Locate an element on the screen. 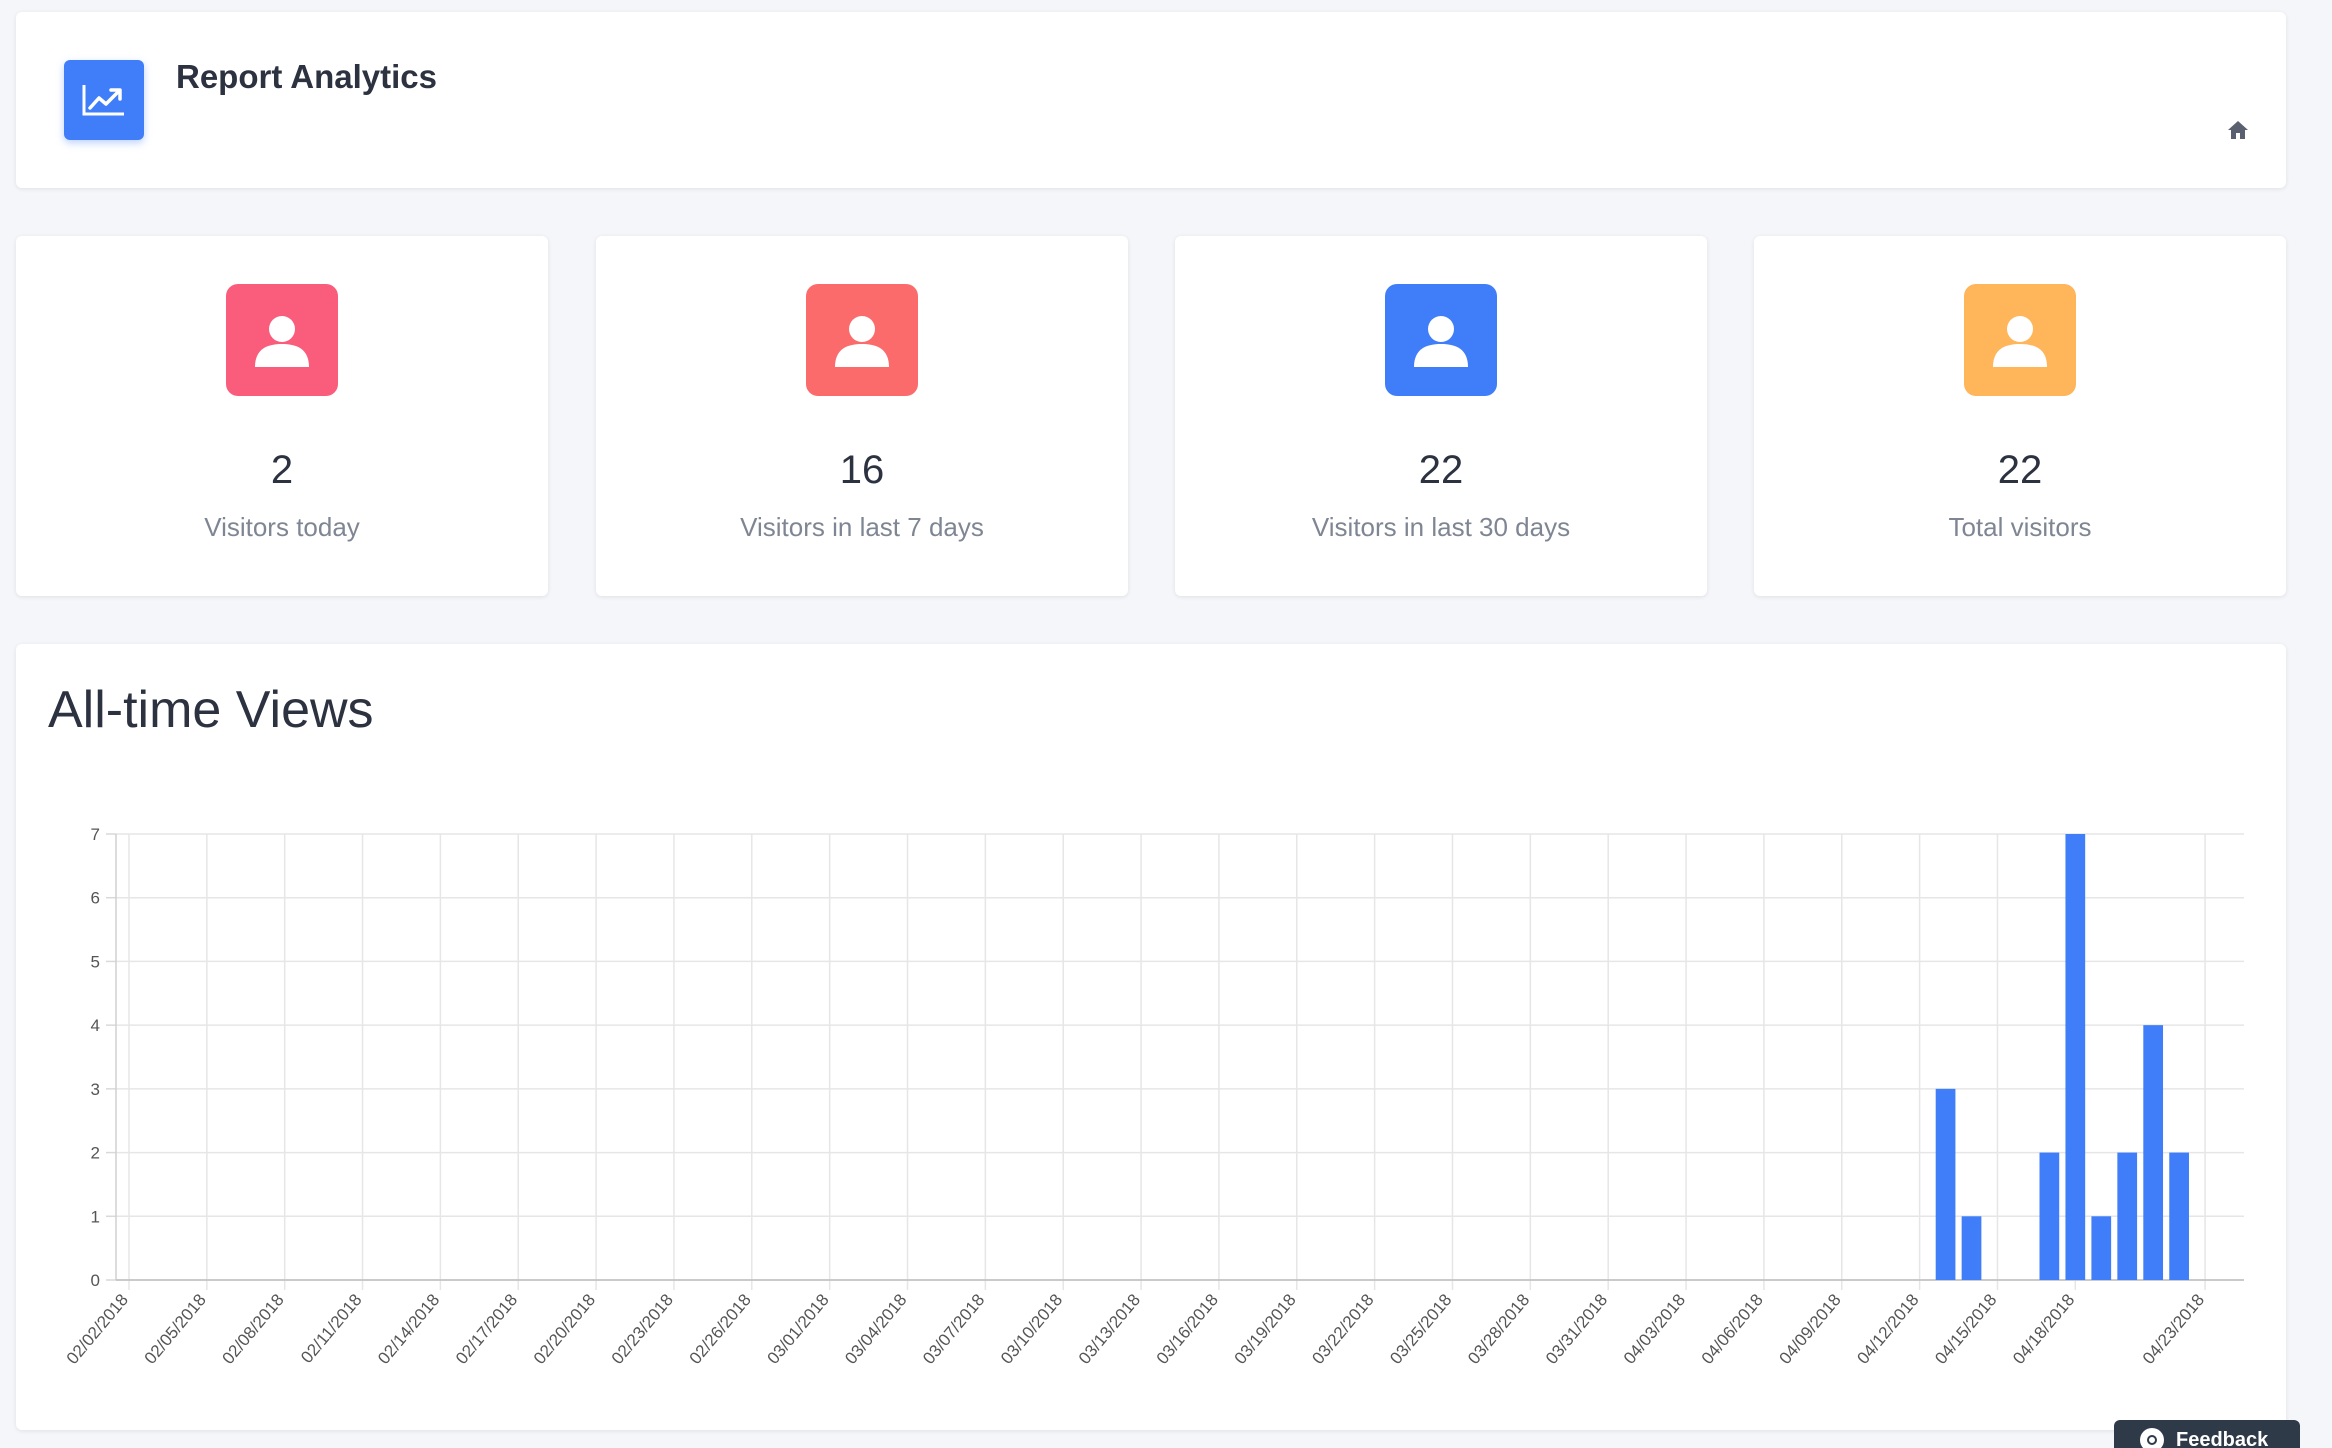  y-tick-label: 2 is located at coordinates (95, 1153).